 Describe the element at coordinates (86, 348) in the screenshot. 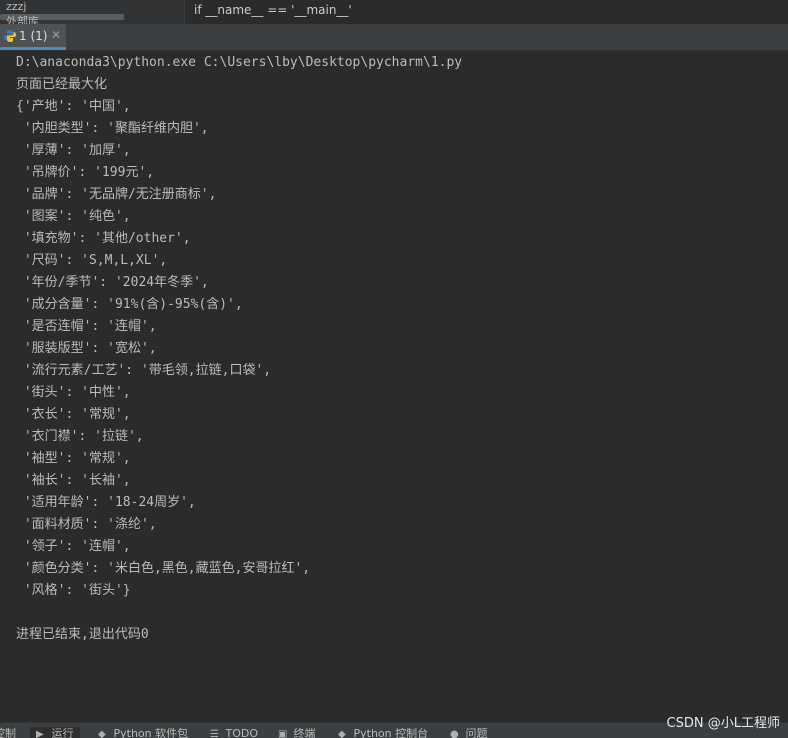

I see `console-line: '服装版型': '宽松',` at that location.